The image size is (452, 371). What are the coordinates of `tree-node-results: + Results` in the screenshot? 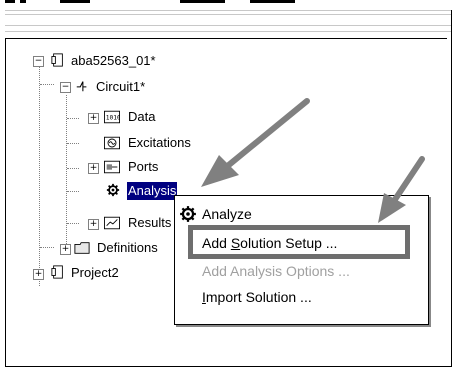 It's located at (133, 223).